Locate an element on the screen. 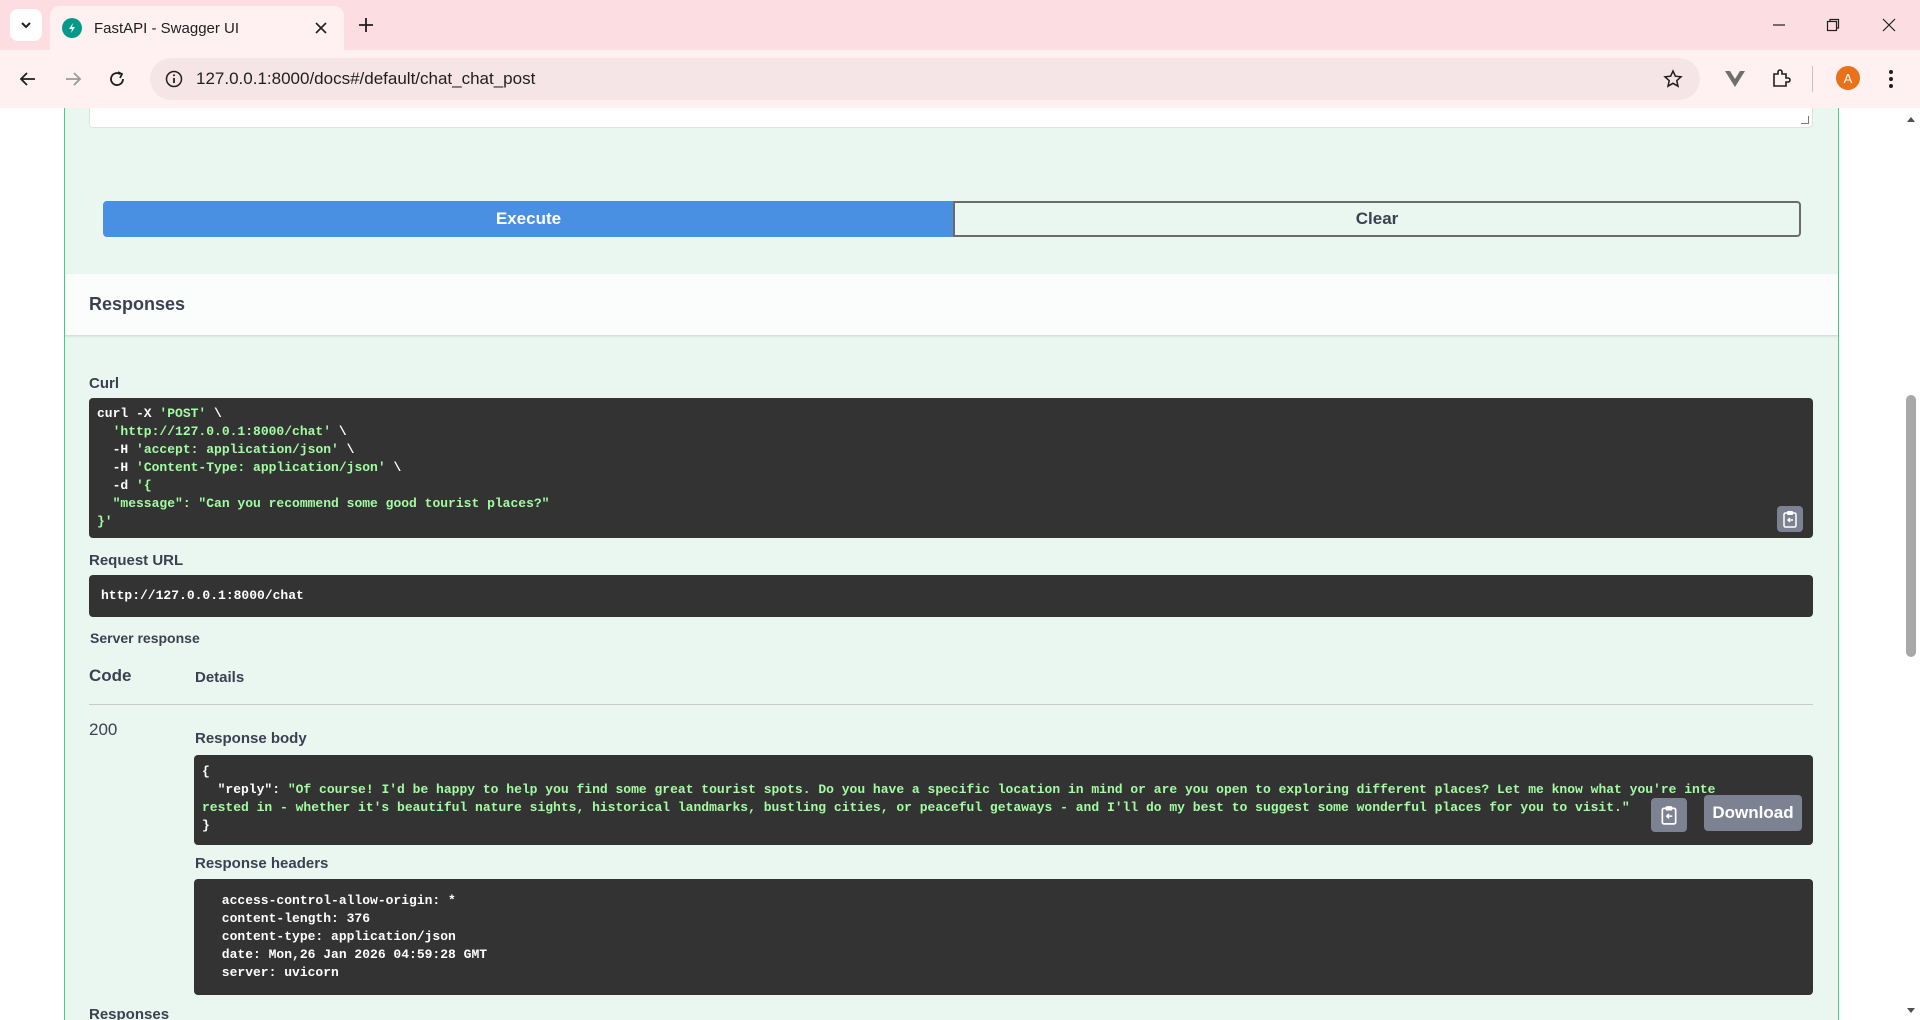 This screenshot has width=1920, height=1020. fastapi-favicon-icon is located at coordinates (72, 28).